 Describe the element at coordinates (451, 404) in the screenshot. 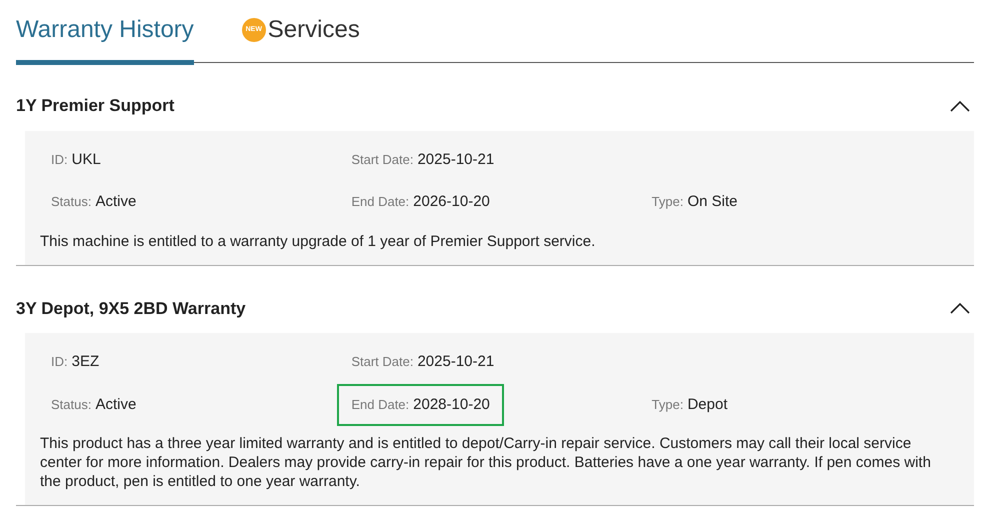

I see `field-value: 2028-10-20` at that location.